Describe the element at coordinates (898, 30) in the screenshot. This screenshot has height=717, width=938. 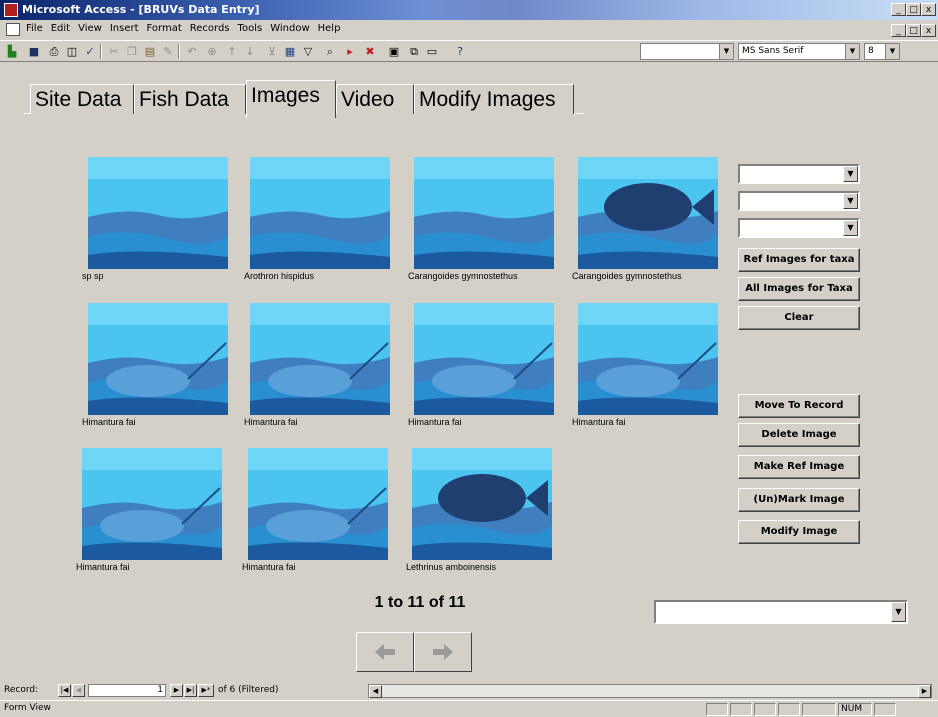
I see `doc-minimize-button: _` at that location.